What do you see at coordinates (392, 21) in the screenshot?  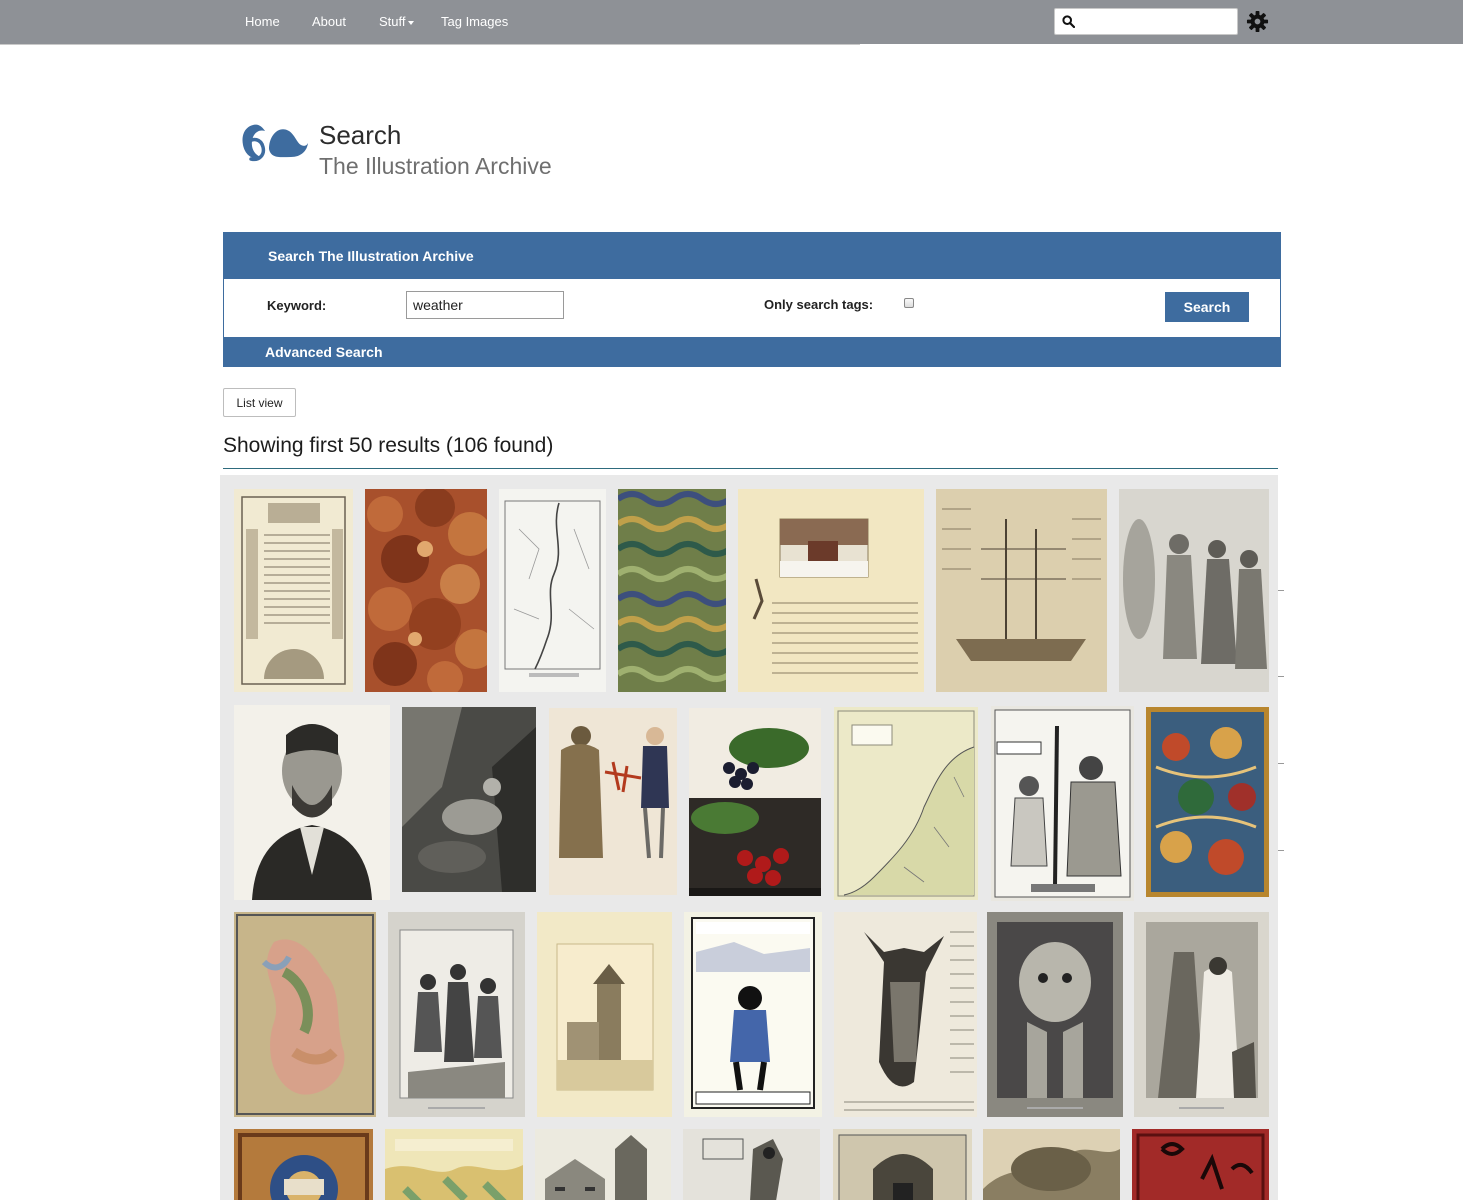 I see `nav-stuff-label: Stuff` at bounding box center [392, 21].